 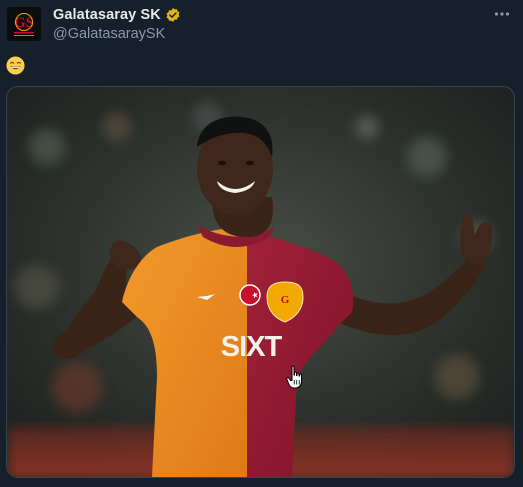 I want to click on author-handle: @GalatasaraySK, so click(x=117, y=34).